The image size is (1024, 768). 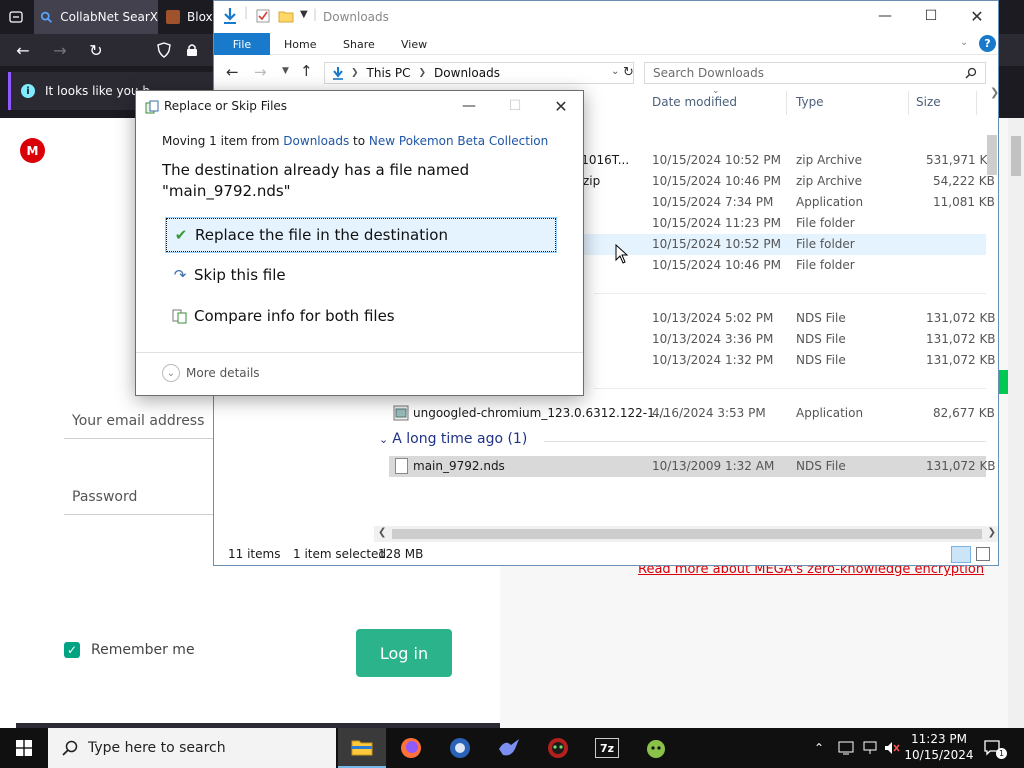 I want to click on selection-size: 128 MB, so click(x=401, y=554).